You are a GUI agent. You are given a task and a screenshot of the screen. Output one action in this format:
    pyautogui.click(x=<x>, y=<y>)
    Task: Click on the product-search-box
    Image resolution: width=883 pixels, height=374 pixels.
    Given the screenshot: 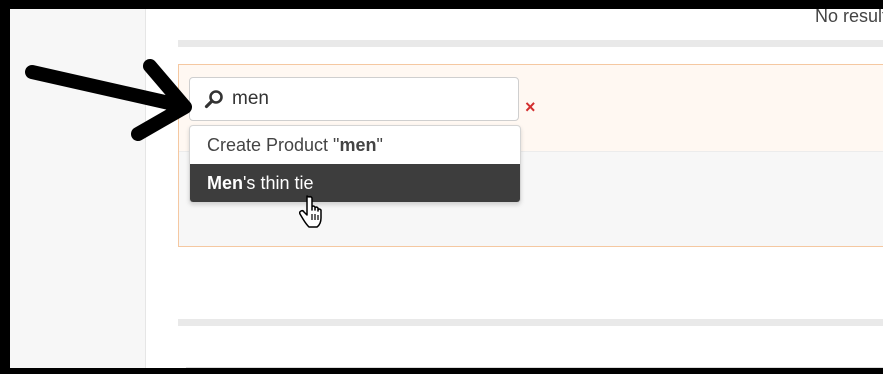 What is the action you would take?
    pyautogui.click(x=354, y=99)
    